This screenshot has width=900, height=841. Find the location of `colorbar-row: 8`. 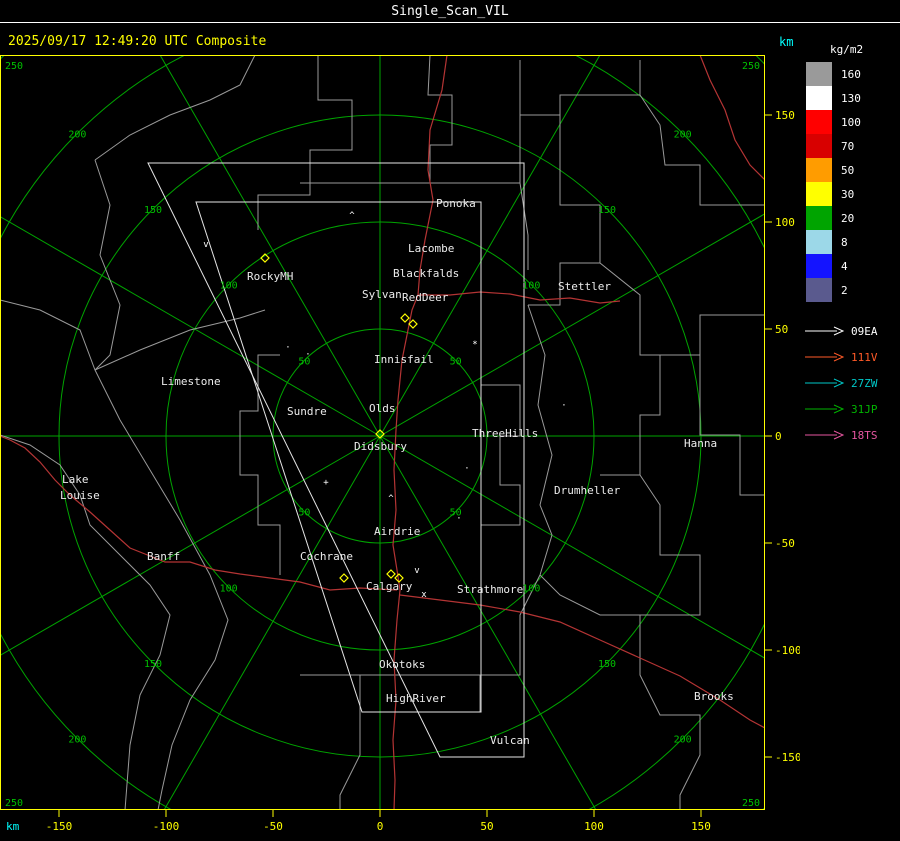

colorbar-row: 8 is located at coordinates (853, 242).